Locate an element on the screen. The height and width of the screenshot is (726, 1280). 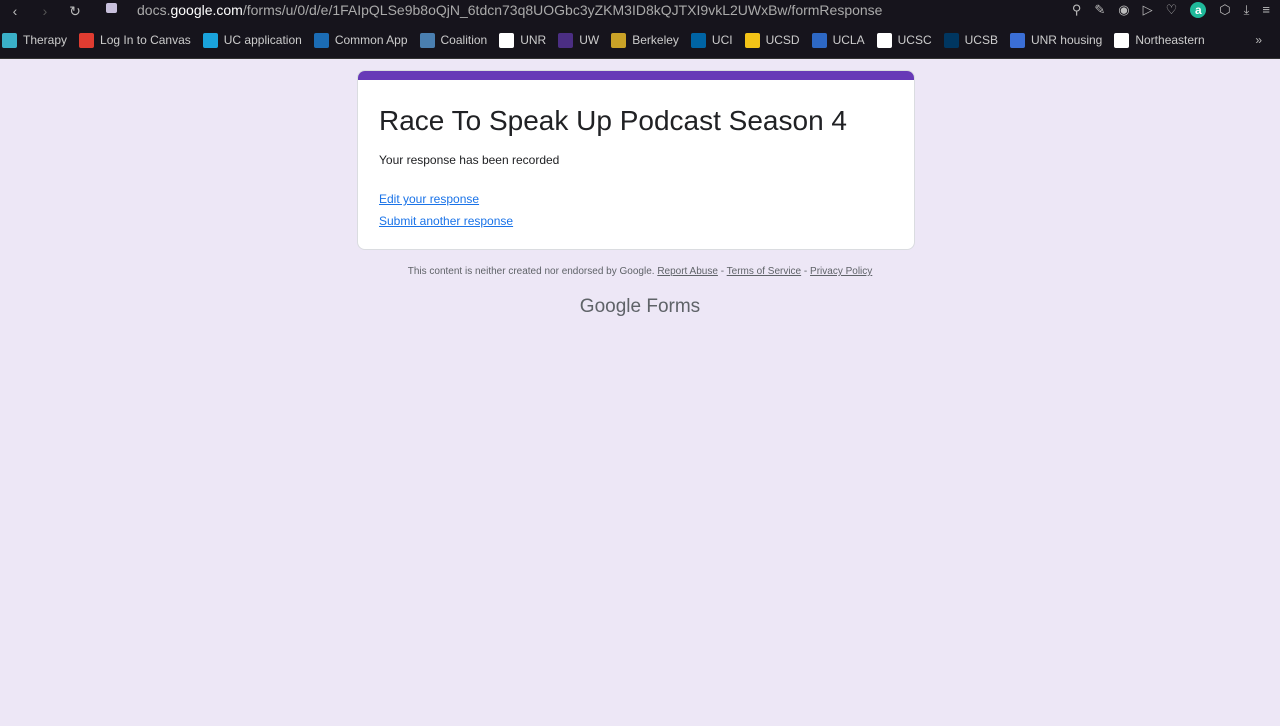
camera-icon: ◉ is located at coordinates (1123, 10).